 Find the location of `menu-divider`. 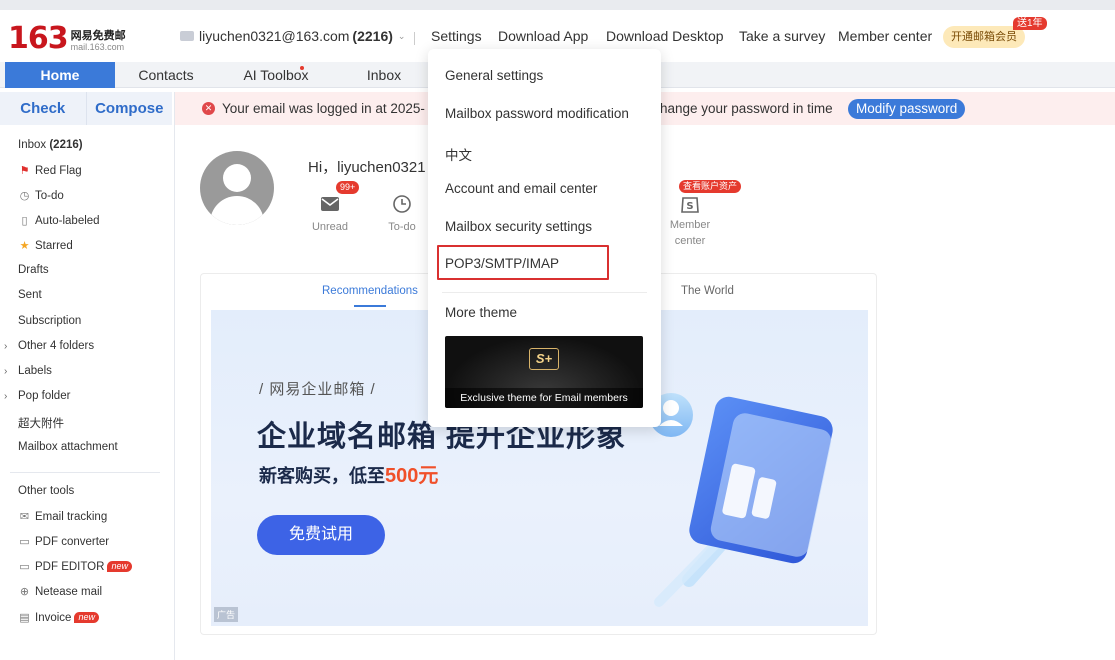

menu-divider is located at coordinates (544, 292).